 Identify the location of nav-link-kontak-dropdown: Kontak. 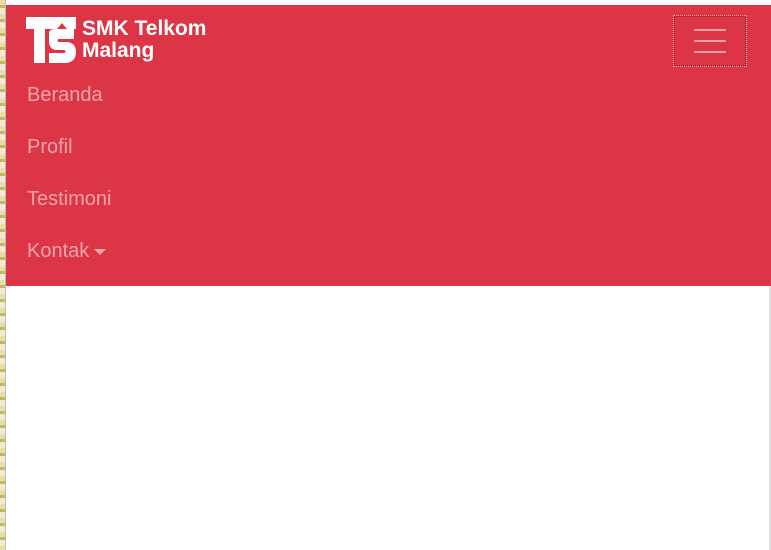
(67, 251).